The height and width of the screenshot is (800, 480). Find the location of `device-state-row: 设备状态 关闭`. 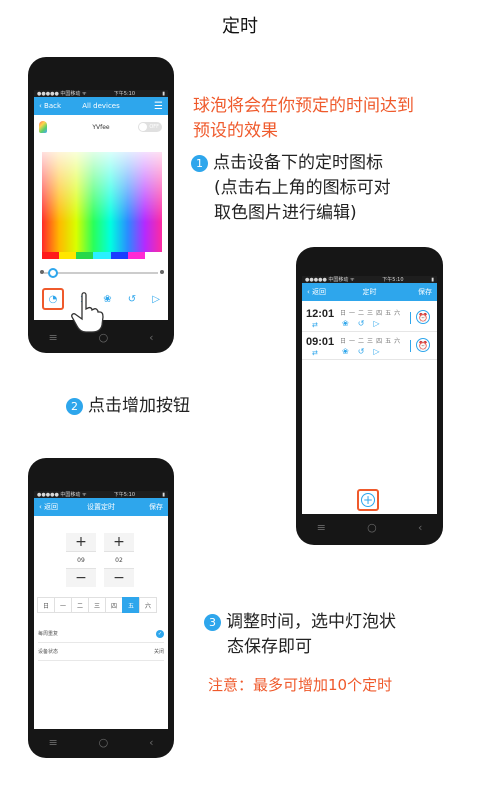

device-state-row: 设备状态 关闭 is located at coordinates (101, 652).